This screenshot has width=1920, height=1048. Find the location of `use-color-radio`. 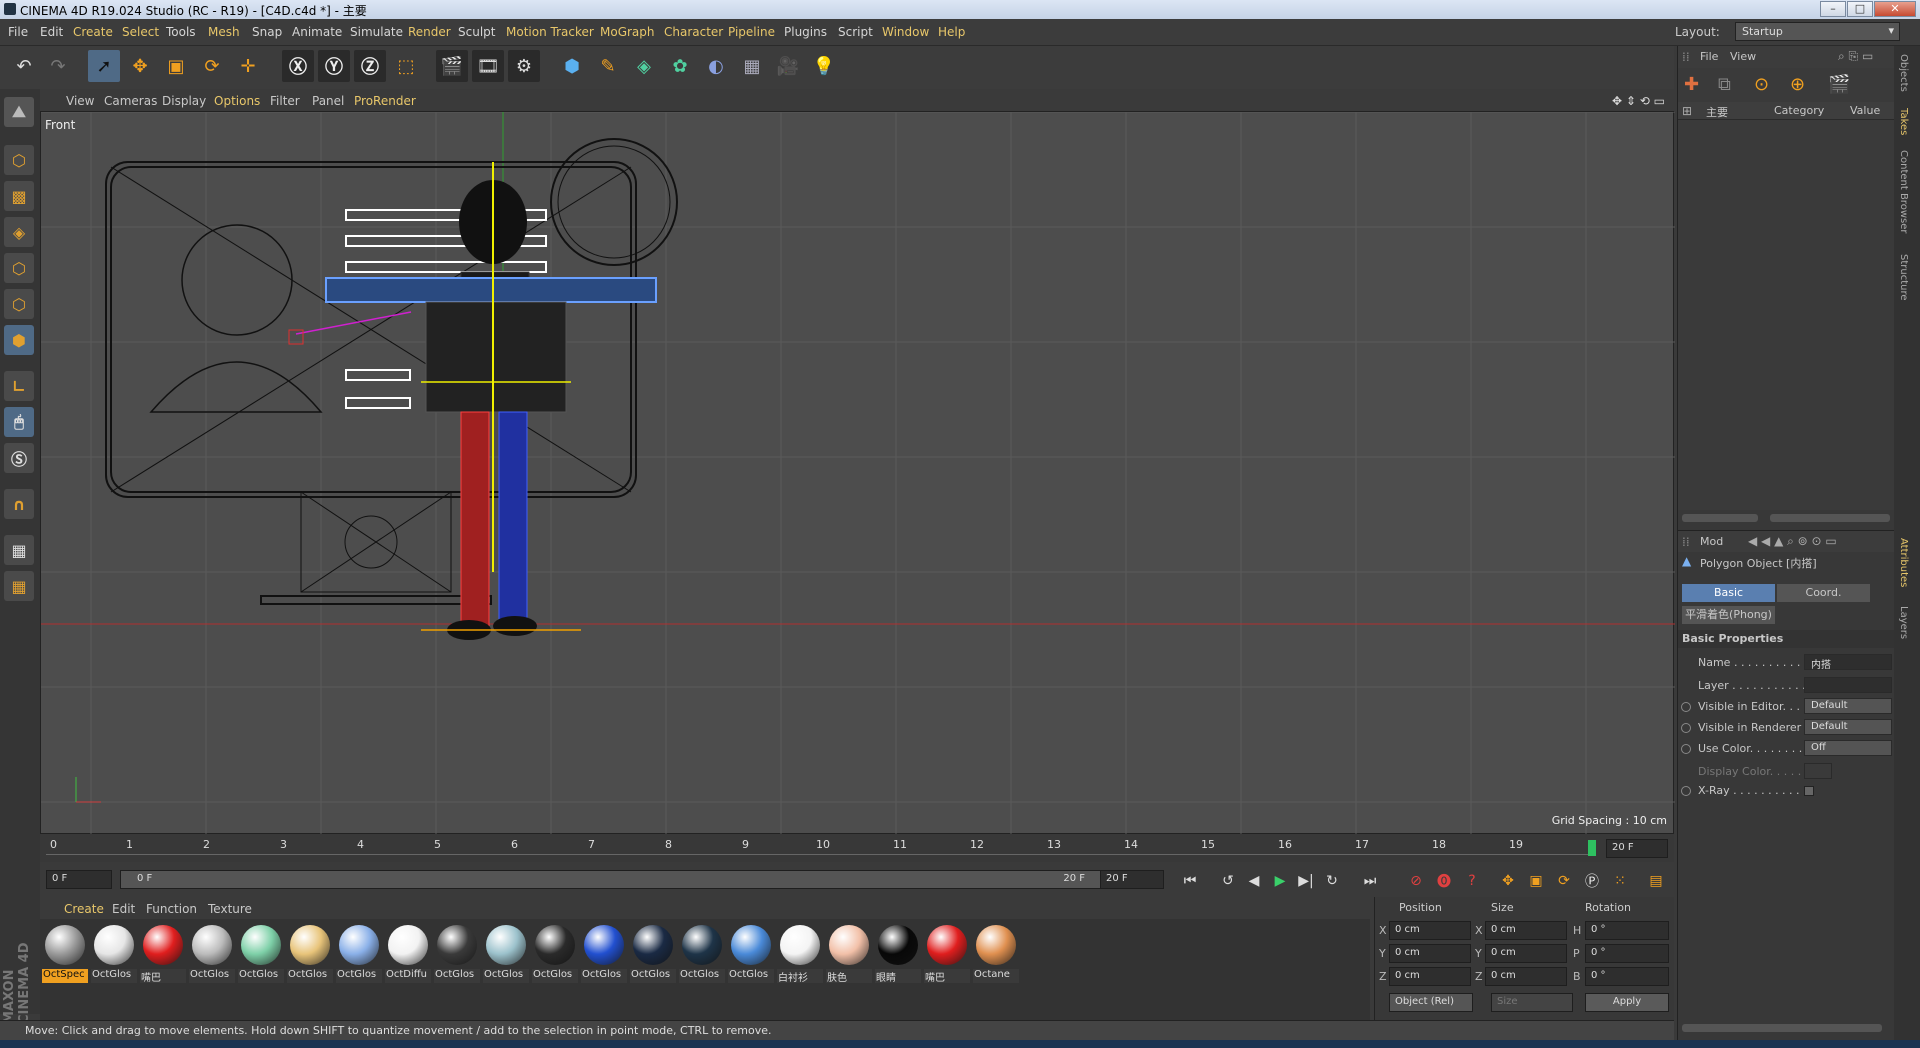

use-color-radio is located at coordinates (1686, 749).